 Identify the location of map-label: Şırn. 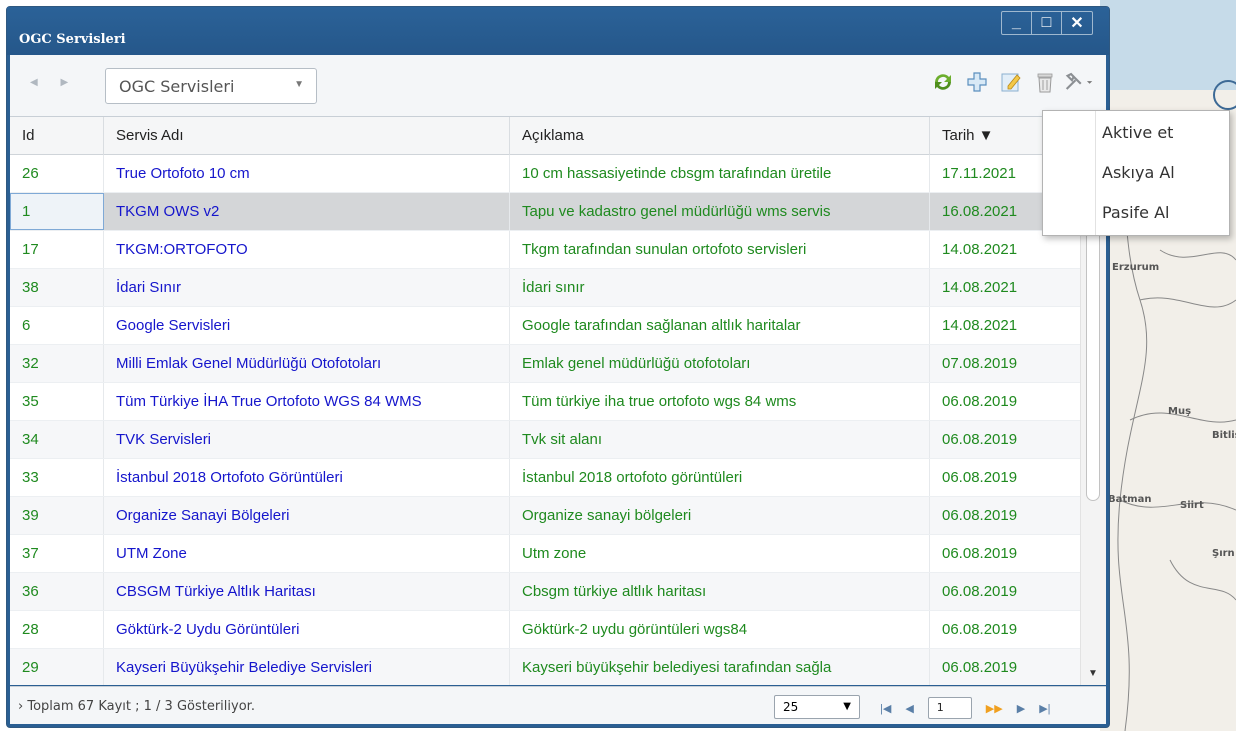
(1223, 553).